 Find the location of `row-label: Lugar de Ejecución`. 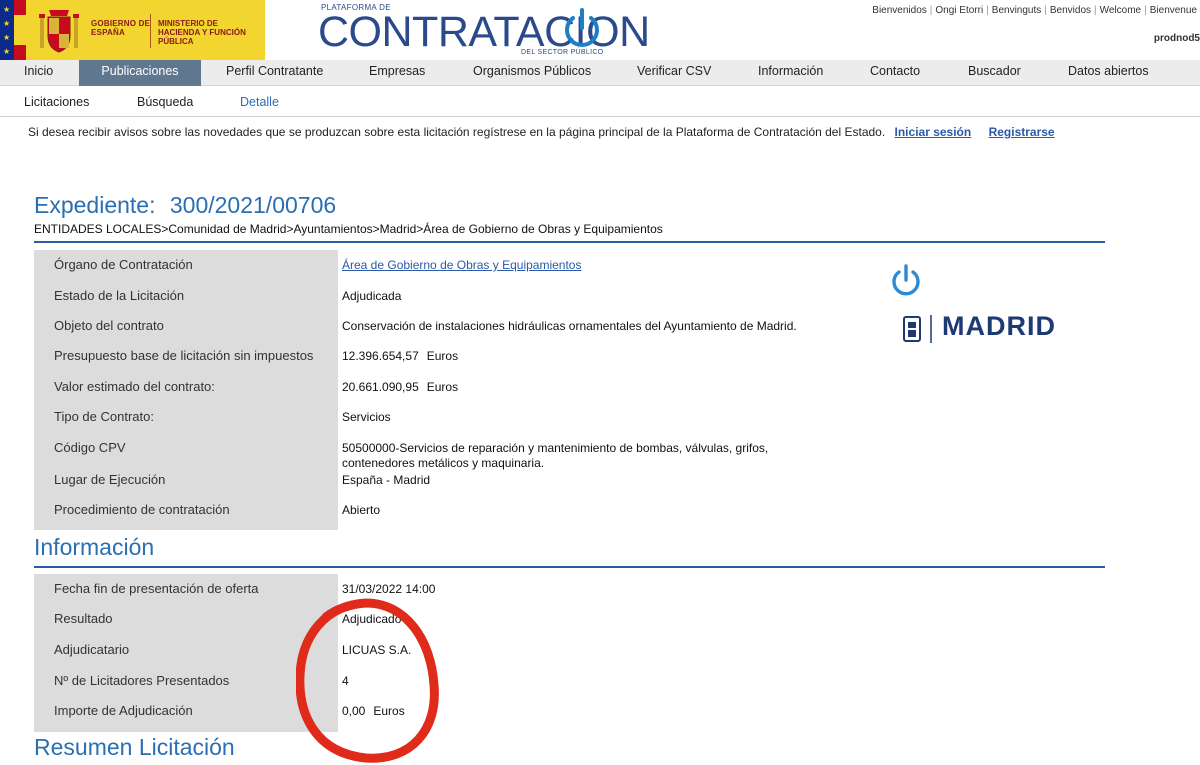

row-label: Lugar de Ejecución is located at coordinates (110, 479).